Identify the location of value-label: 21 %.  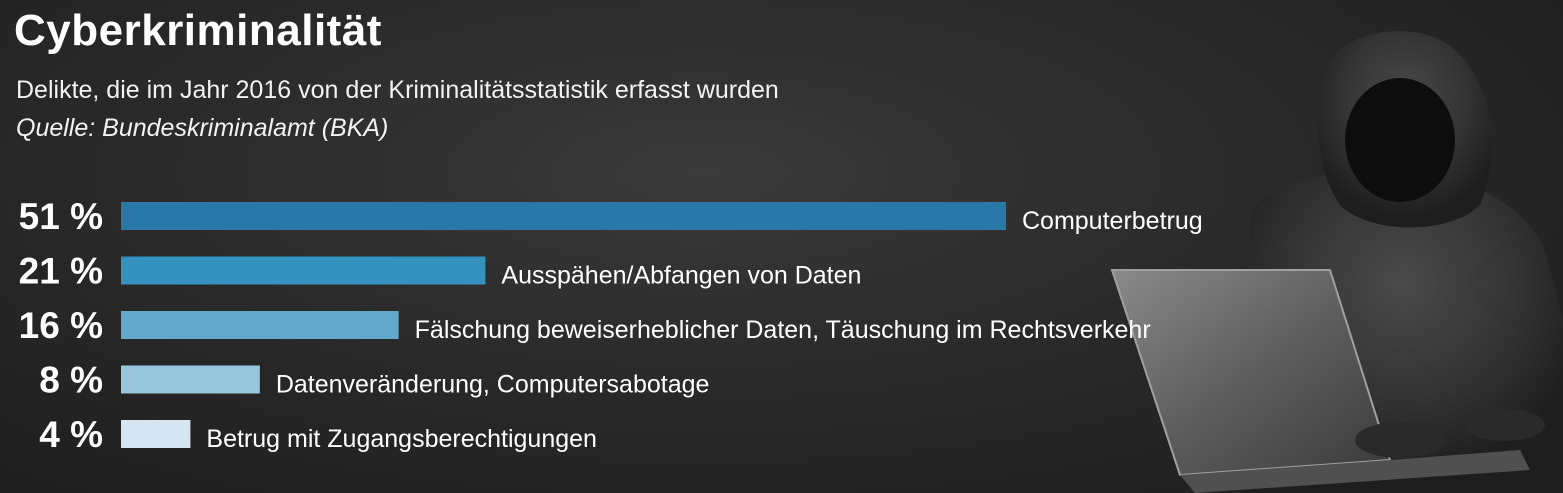
(61, 271).